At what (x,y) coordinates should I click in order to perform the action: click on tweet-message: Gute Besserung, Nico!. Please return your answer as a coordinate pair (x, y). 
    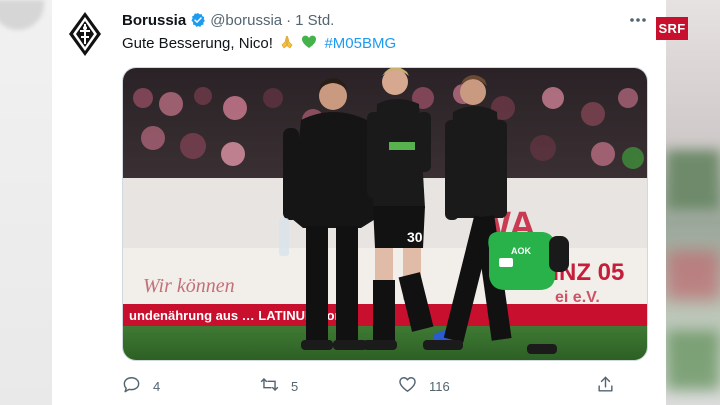
    Looking at the image, I should click on (197, 43).